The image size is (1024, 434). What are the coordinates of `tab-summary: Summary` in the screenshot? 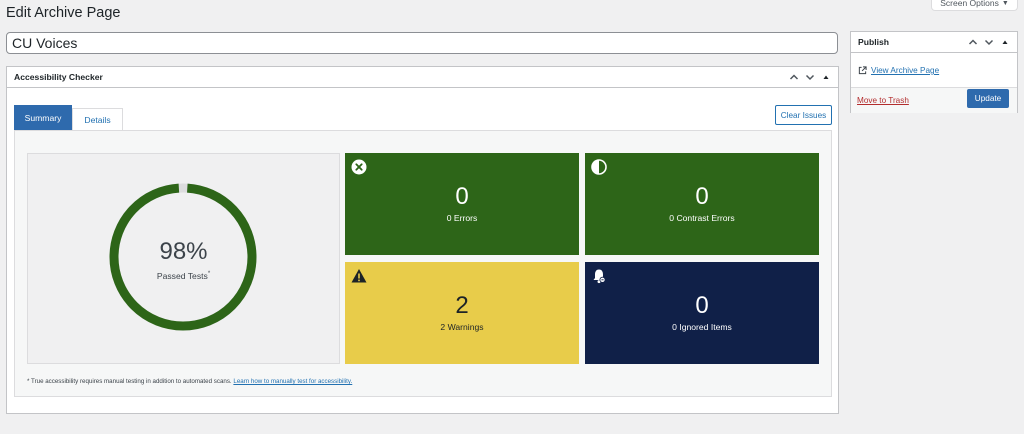 It's located at (43, 117).